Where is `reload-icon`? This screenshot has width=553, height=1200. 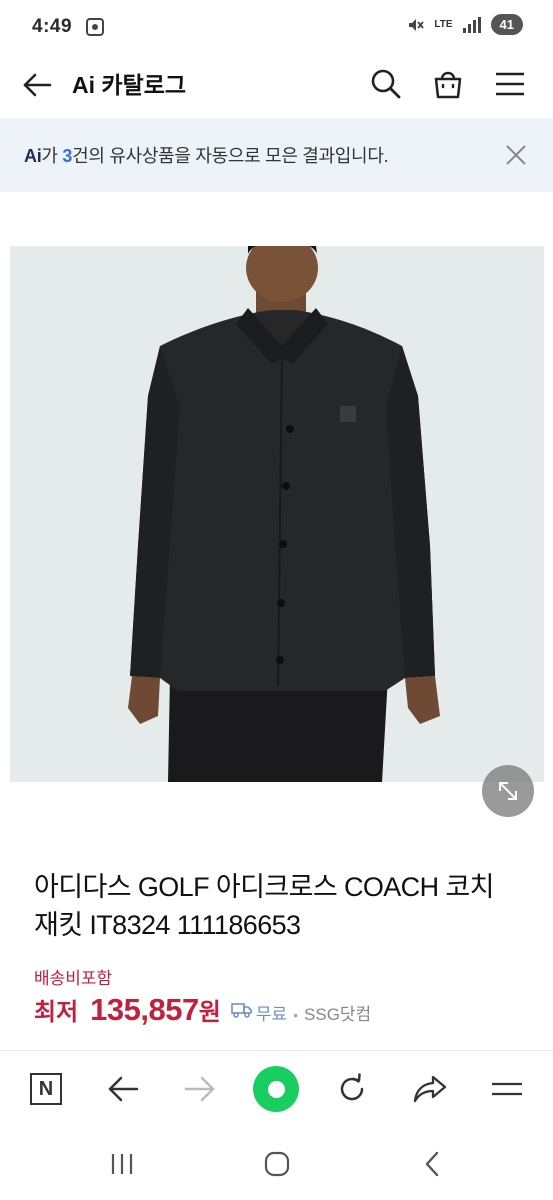
reload-icon is located at coordinates (352, 1087).